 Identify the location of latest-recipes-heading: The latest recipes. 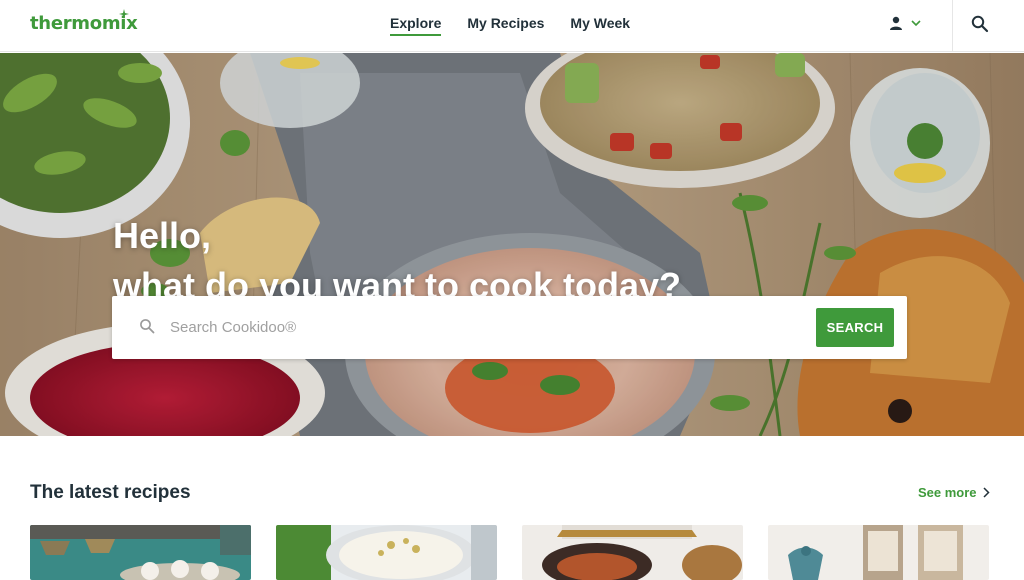
(110, 492).